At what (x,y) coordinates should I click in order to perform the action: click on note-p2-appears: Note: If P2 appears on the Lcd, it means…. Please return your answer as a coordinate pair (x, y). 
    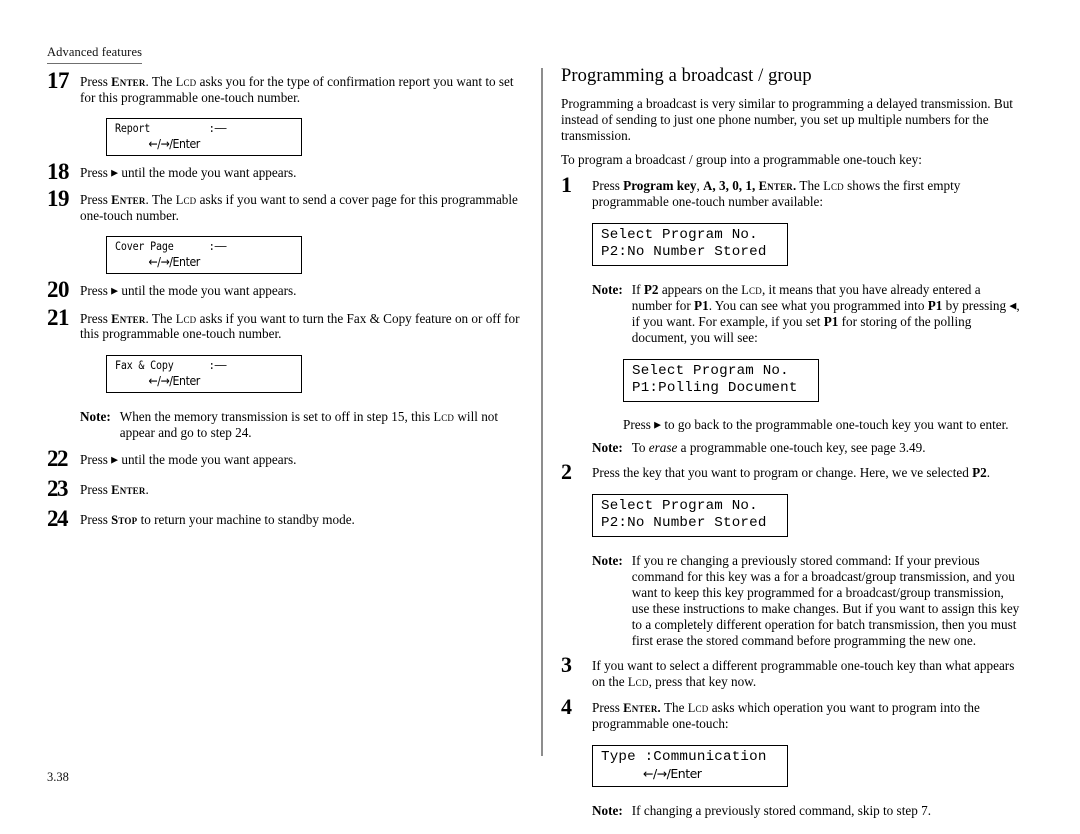
    Looking at the image, I should click on (807, 313).